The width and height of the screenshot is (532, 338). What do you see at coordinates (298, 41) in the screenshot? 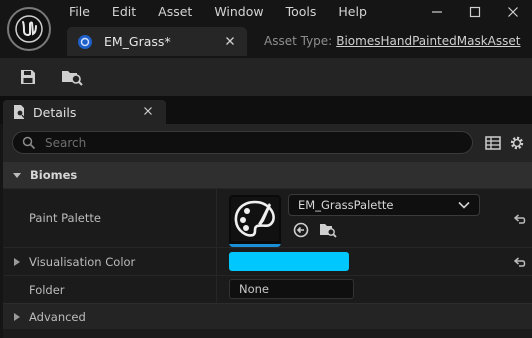
I see `asset-type-label: Asset Type:` at bounding box center [298, 41].